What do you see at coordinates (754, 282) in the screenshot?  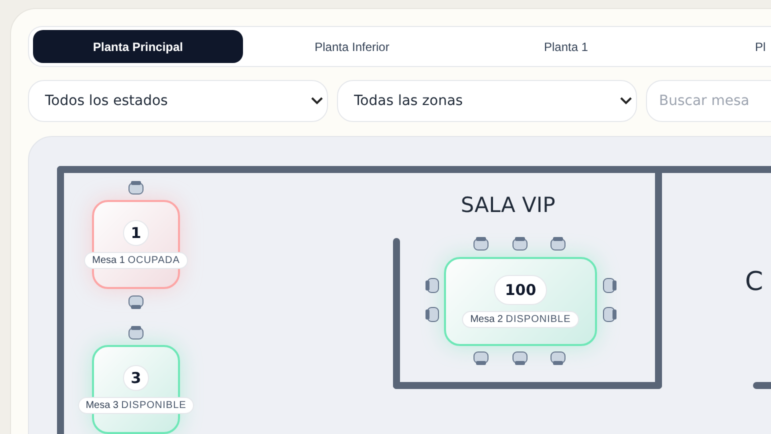 I see `zone-label: C` at bounding box center [754, 282].